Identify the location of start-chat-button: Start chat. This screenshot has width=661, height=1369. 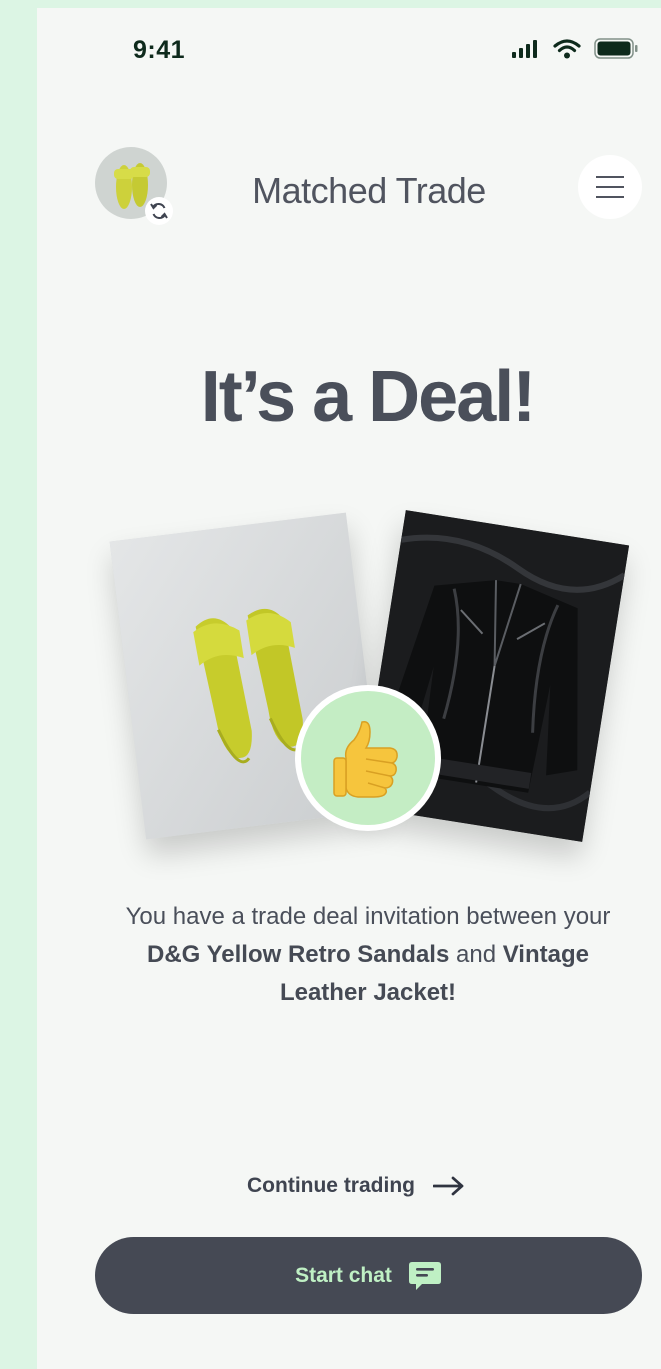
(368, 1275).